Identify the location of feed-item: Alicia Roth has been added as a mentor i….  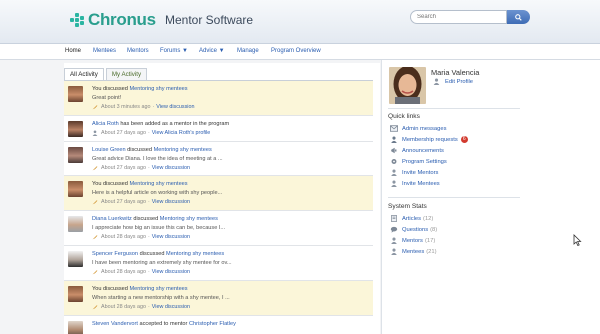
(218, 129).